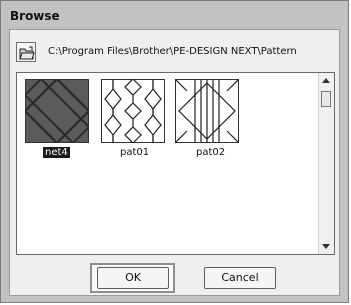 The image size is (351, 305). I want to click on file-item-net4, so click(57, 111).